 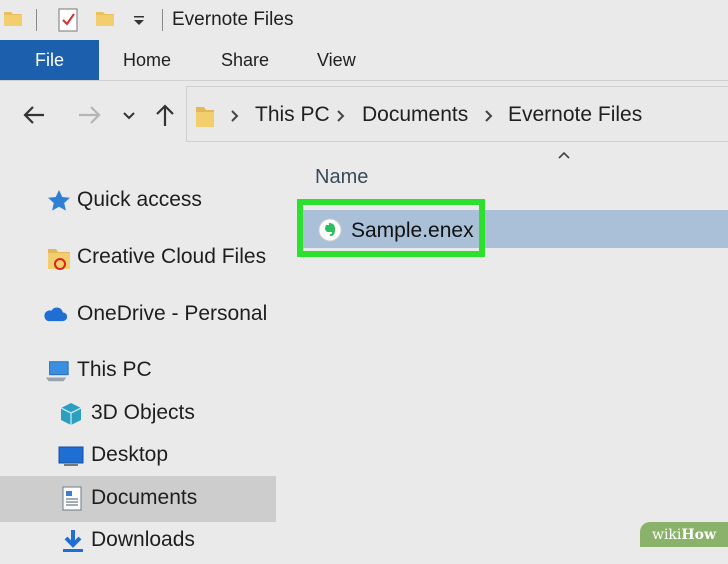 What do you see at coordinates (59, 259) in the screenshot?
I see `creative-cloud-folder-icon` at bounding box center [59, 259].